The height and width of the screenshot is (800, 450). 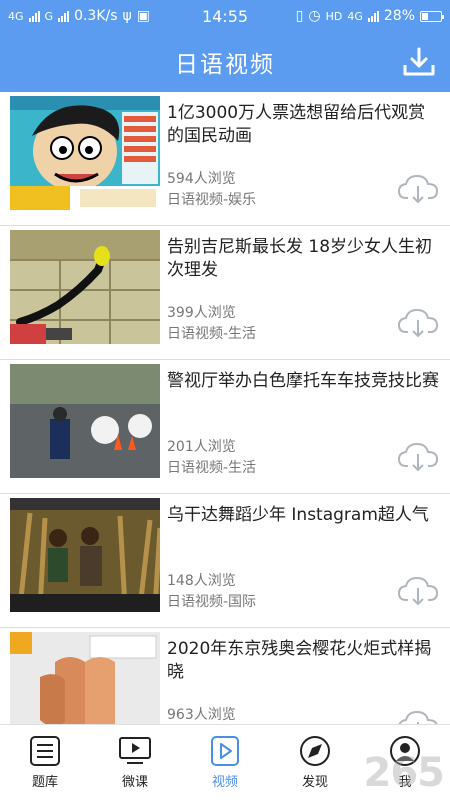 I want to click on video-screen-icon, so click(x=135, y=750).